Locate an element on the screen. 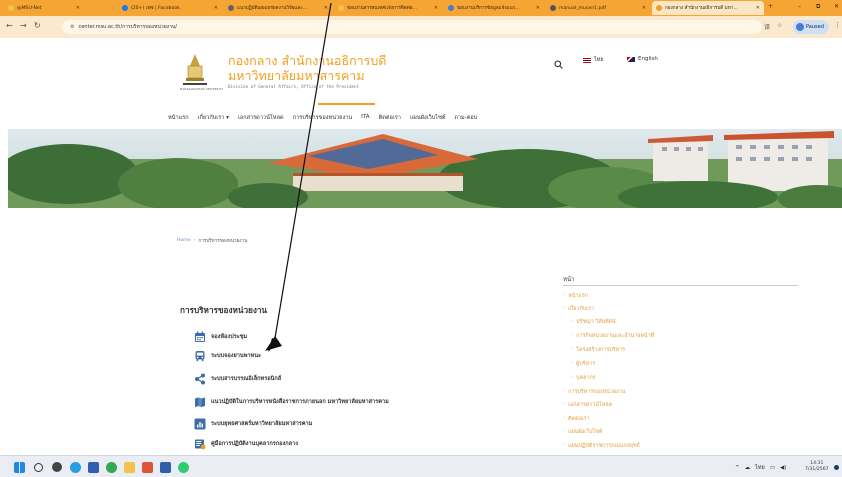  tab-label: (20+) เฟซ | Facebook is located at coordinates (155, 8).